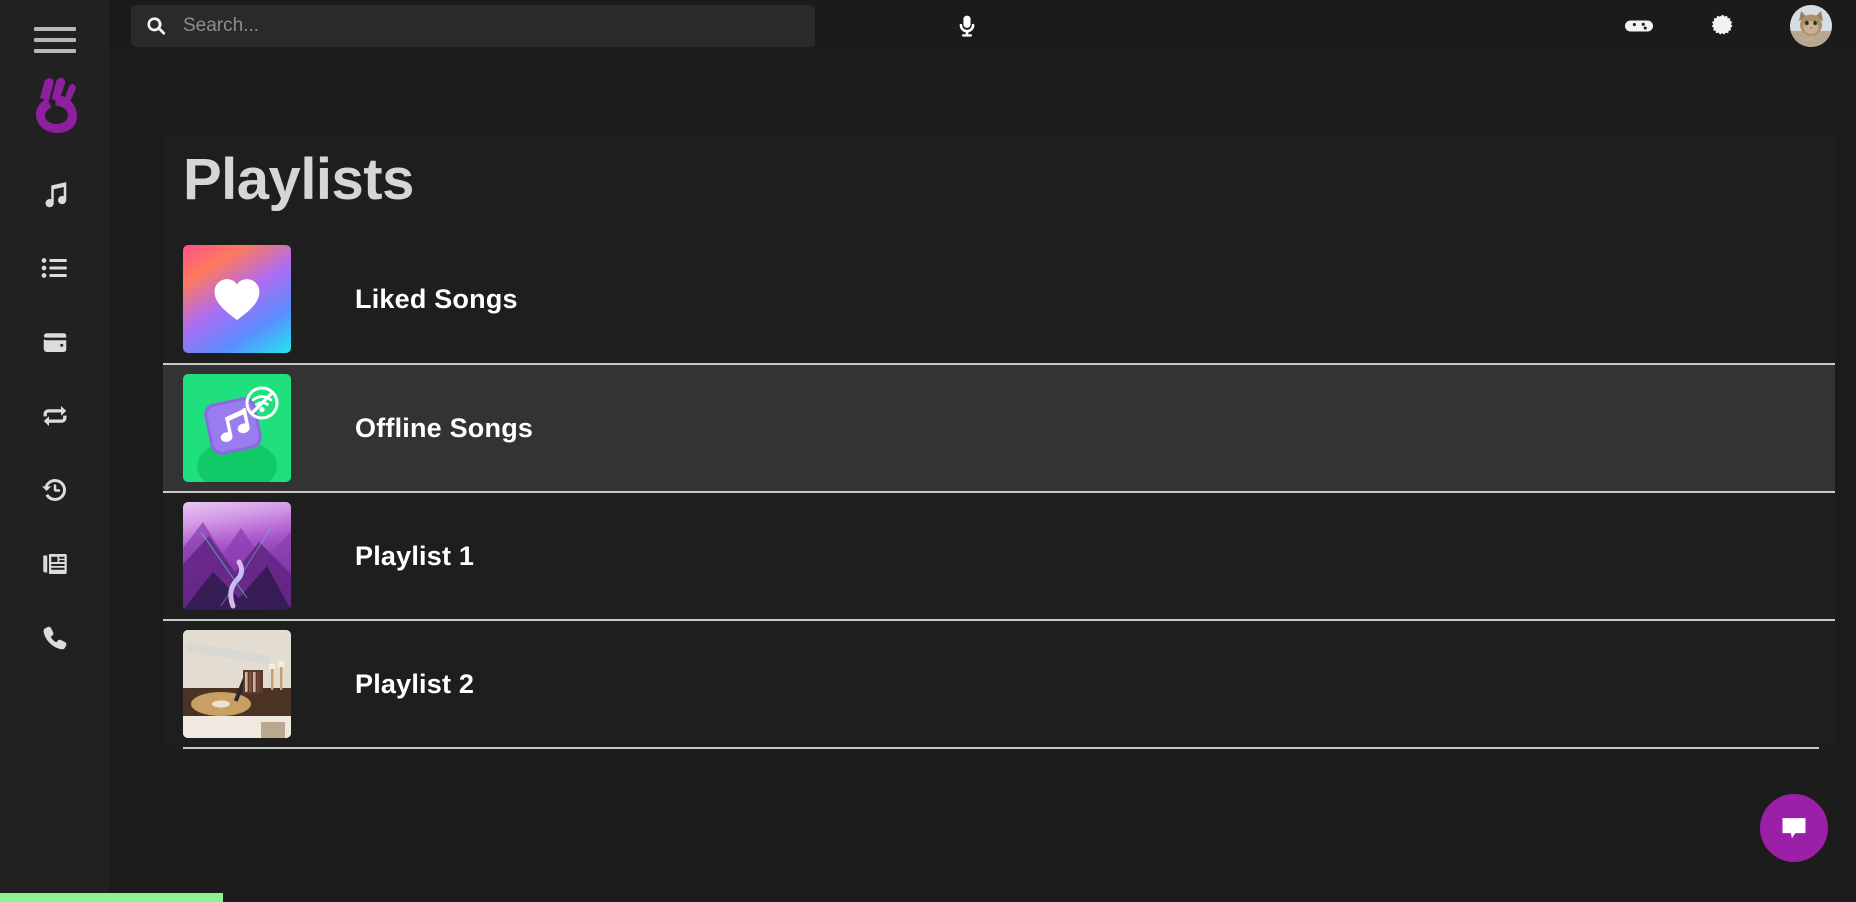 The image size is (1856, 902). I want to click on playlist-row-liked-songs: Liked Songs, so click(999, 299).